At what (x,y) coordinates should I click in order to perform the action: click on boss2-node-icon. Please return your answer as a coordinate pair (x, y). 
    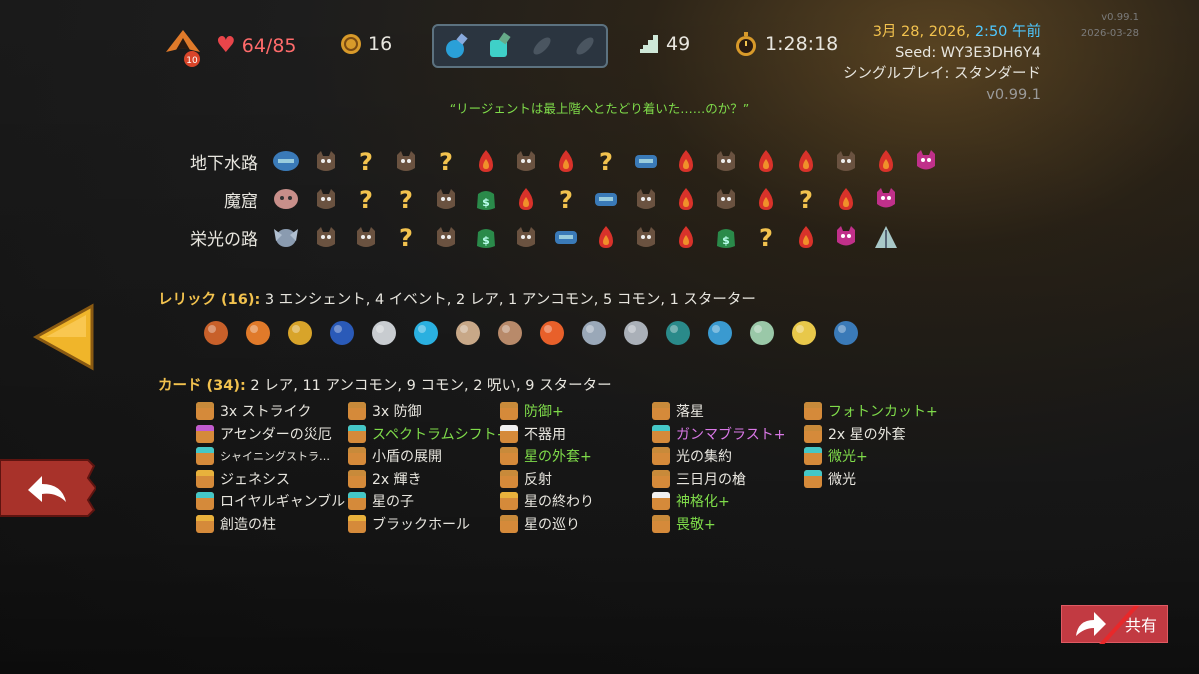
    Looking at the image, I should click on (886, 237).